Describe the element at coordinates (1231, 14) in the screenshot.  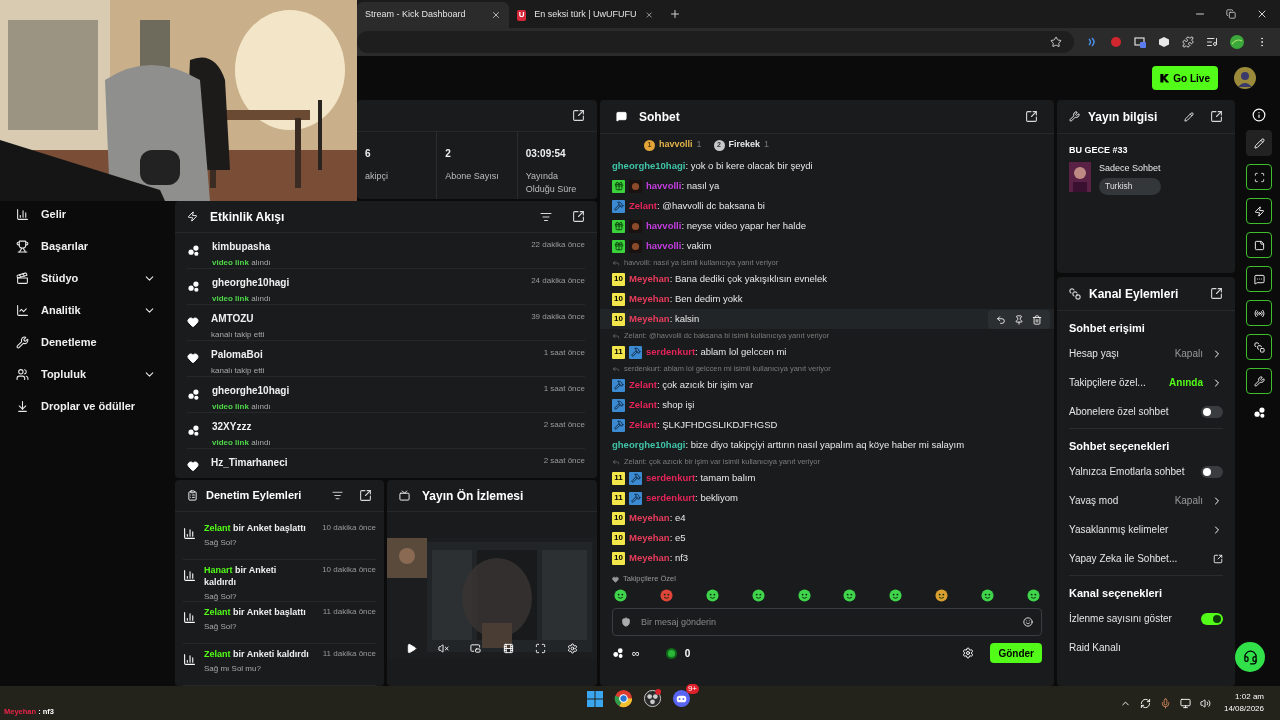
I see `restore-icon` at that location.